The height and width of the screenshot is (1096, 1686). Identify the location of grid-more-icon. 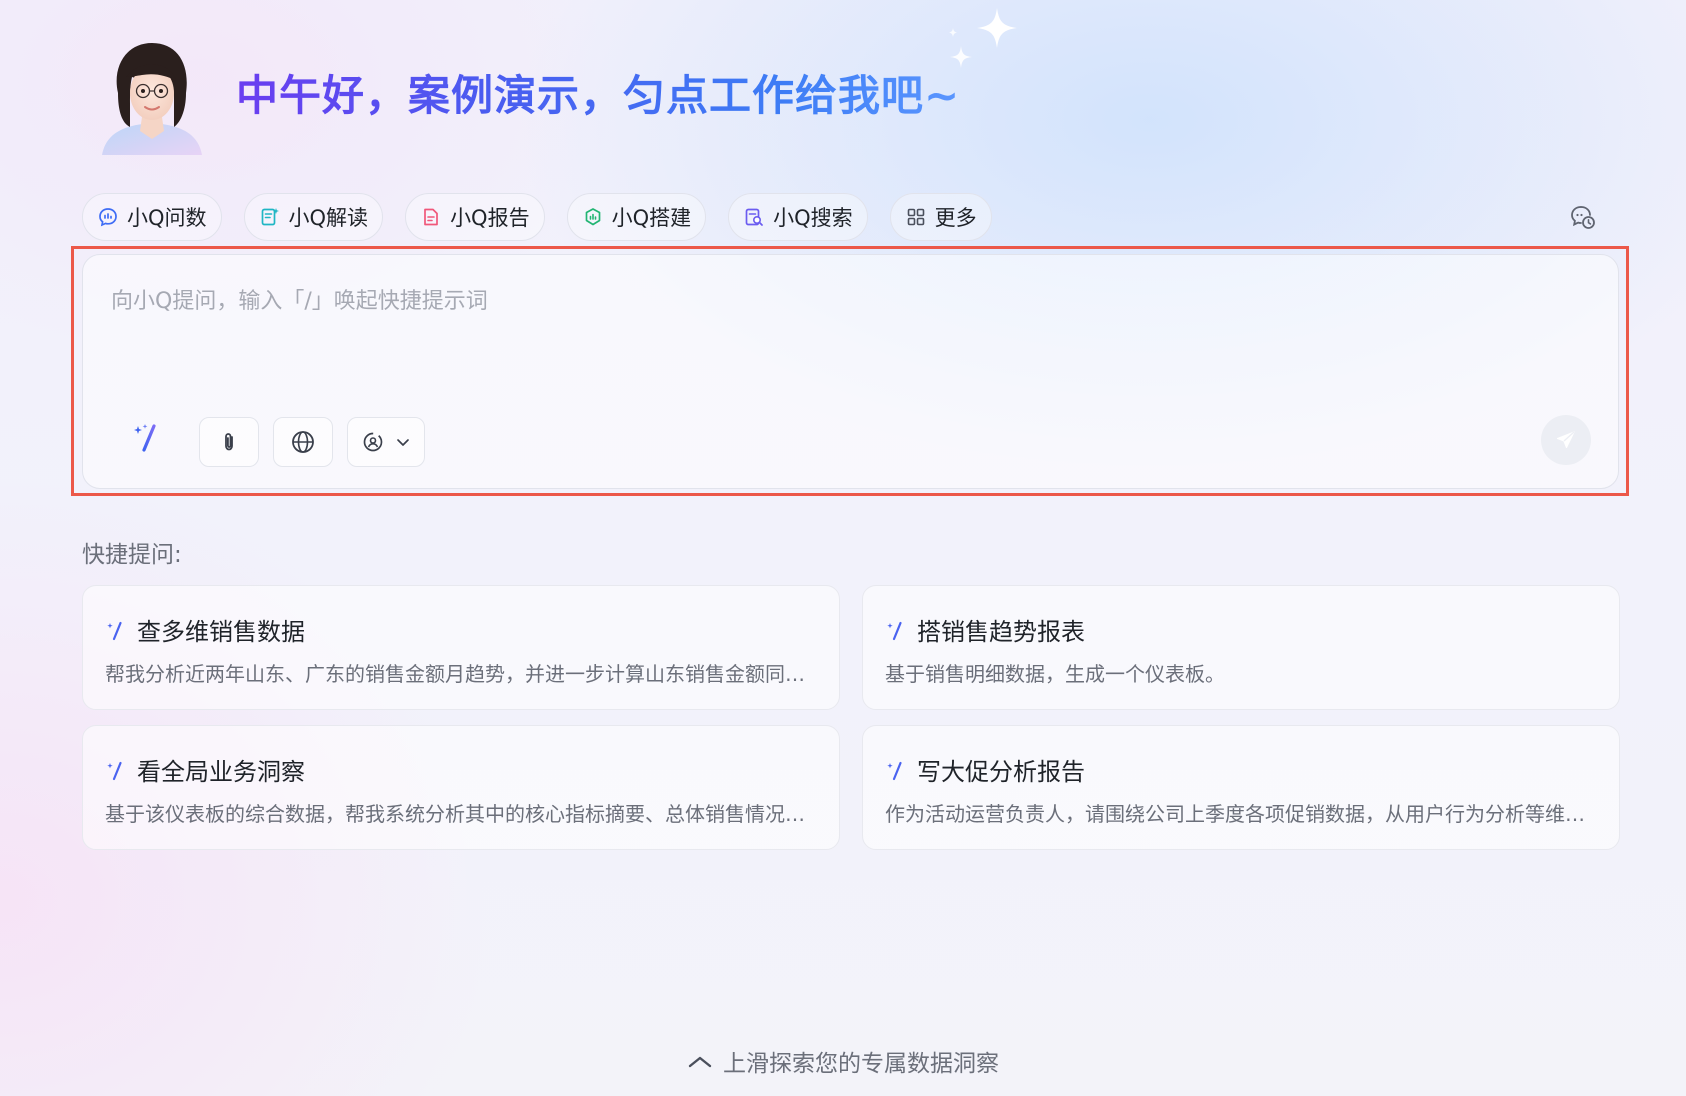
(915, 217).